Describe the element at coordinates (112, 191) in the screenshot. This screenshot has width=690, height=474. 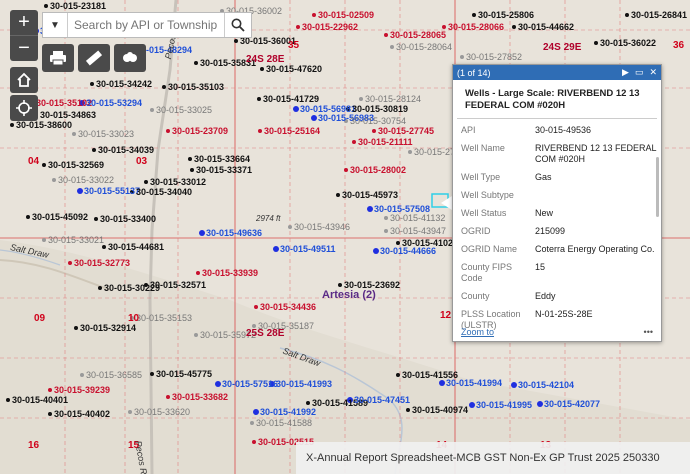
I see `well-api-label: 30-015-55137` at that location.